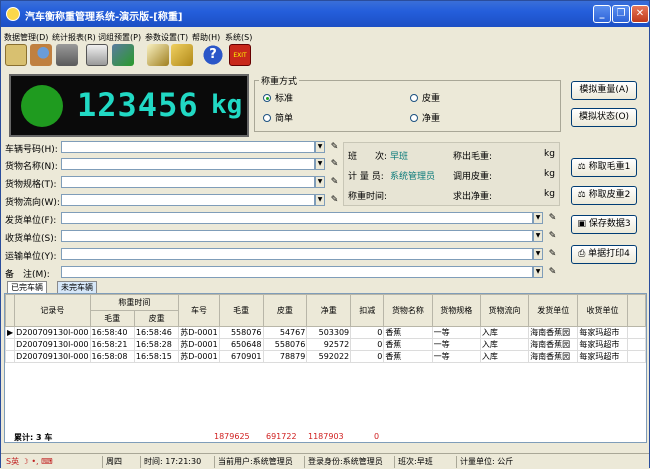 This screenshot has width=650, height=469. Describe the element at coordinates (123, 55) in the screenshot. I see `export-icon` at that location.